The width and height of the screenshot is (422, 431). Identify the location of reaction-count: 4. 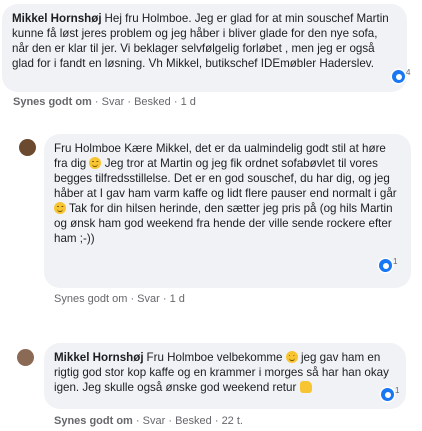
(401, 75).